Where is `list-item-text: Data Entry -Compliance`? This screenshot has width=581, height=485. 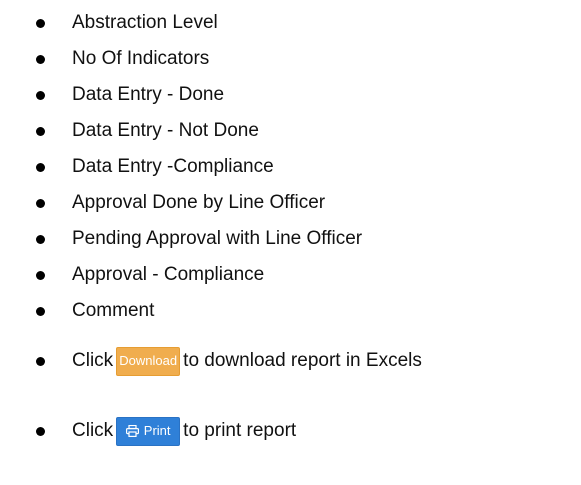 list-item-text: Data Entry -Compliance is located at coordinates (173, 166).